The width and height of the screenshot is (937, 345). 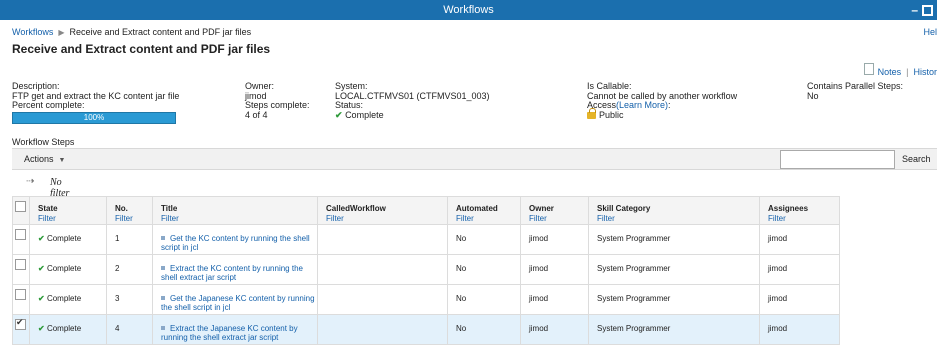 What do you see at coordinates (39, 159) in the screenshot?
I see `actions-label: Actions` at bounding box center [39, 159].